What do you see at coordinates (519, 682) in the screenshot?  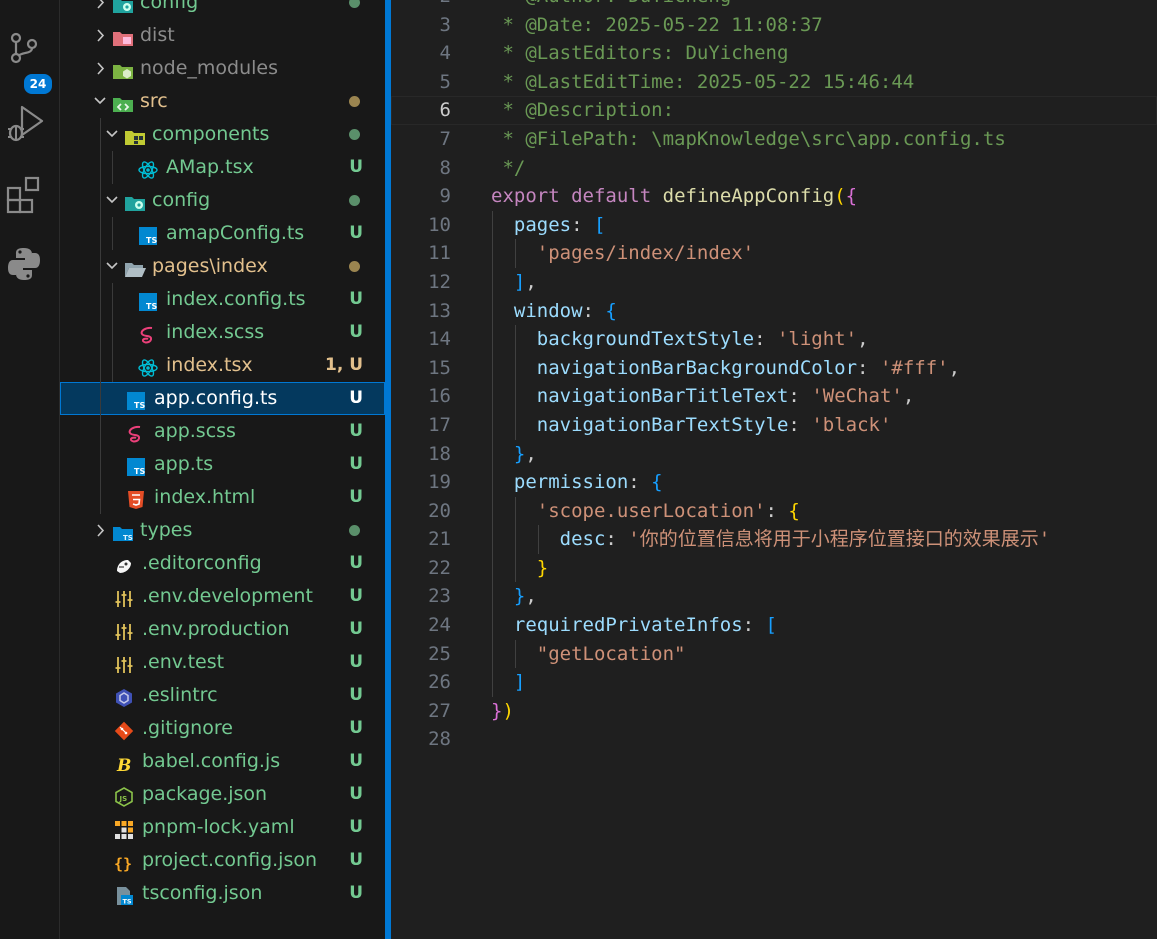 I see `code-token: ]` at bounding box center [519, 682].